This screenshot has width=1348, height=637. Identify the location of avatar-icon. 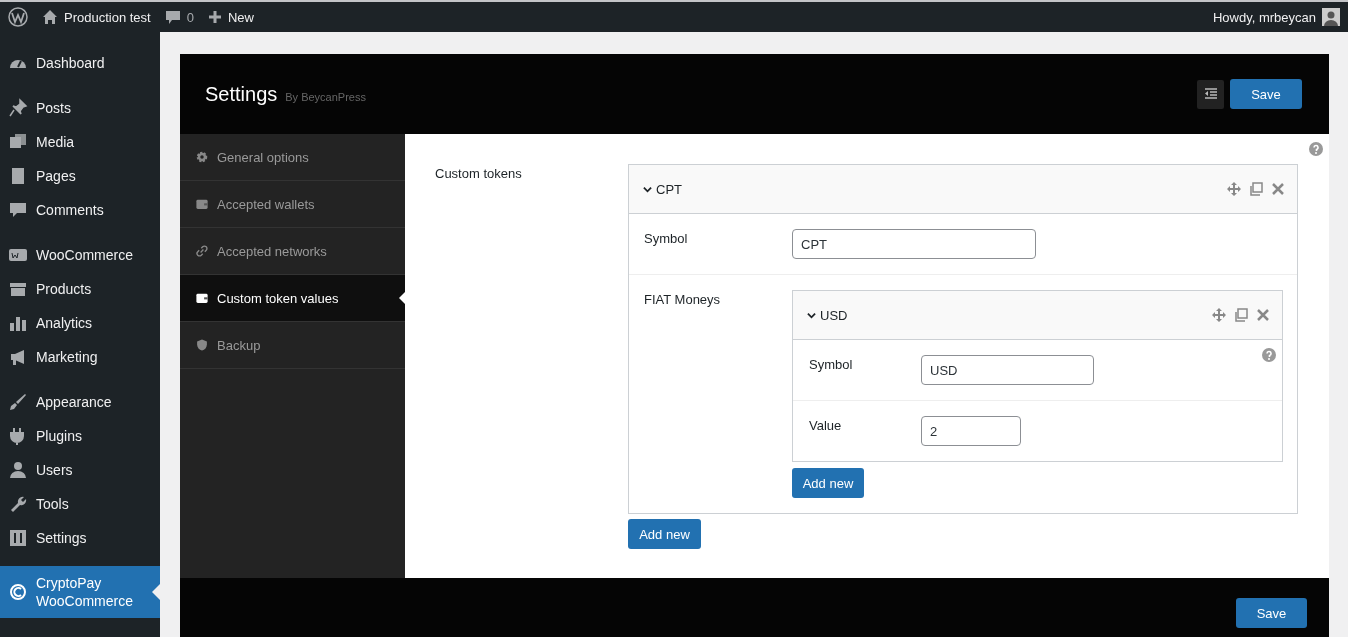
(1331, 17).